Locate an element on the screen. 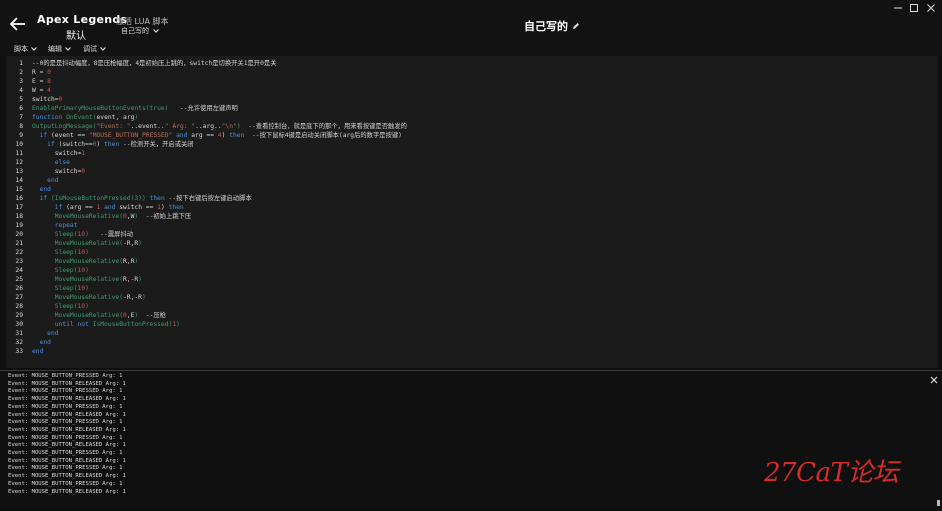 The height and width of the screenshot is (511, 942). line-number: 11 is located at coordinates (19, 153).